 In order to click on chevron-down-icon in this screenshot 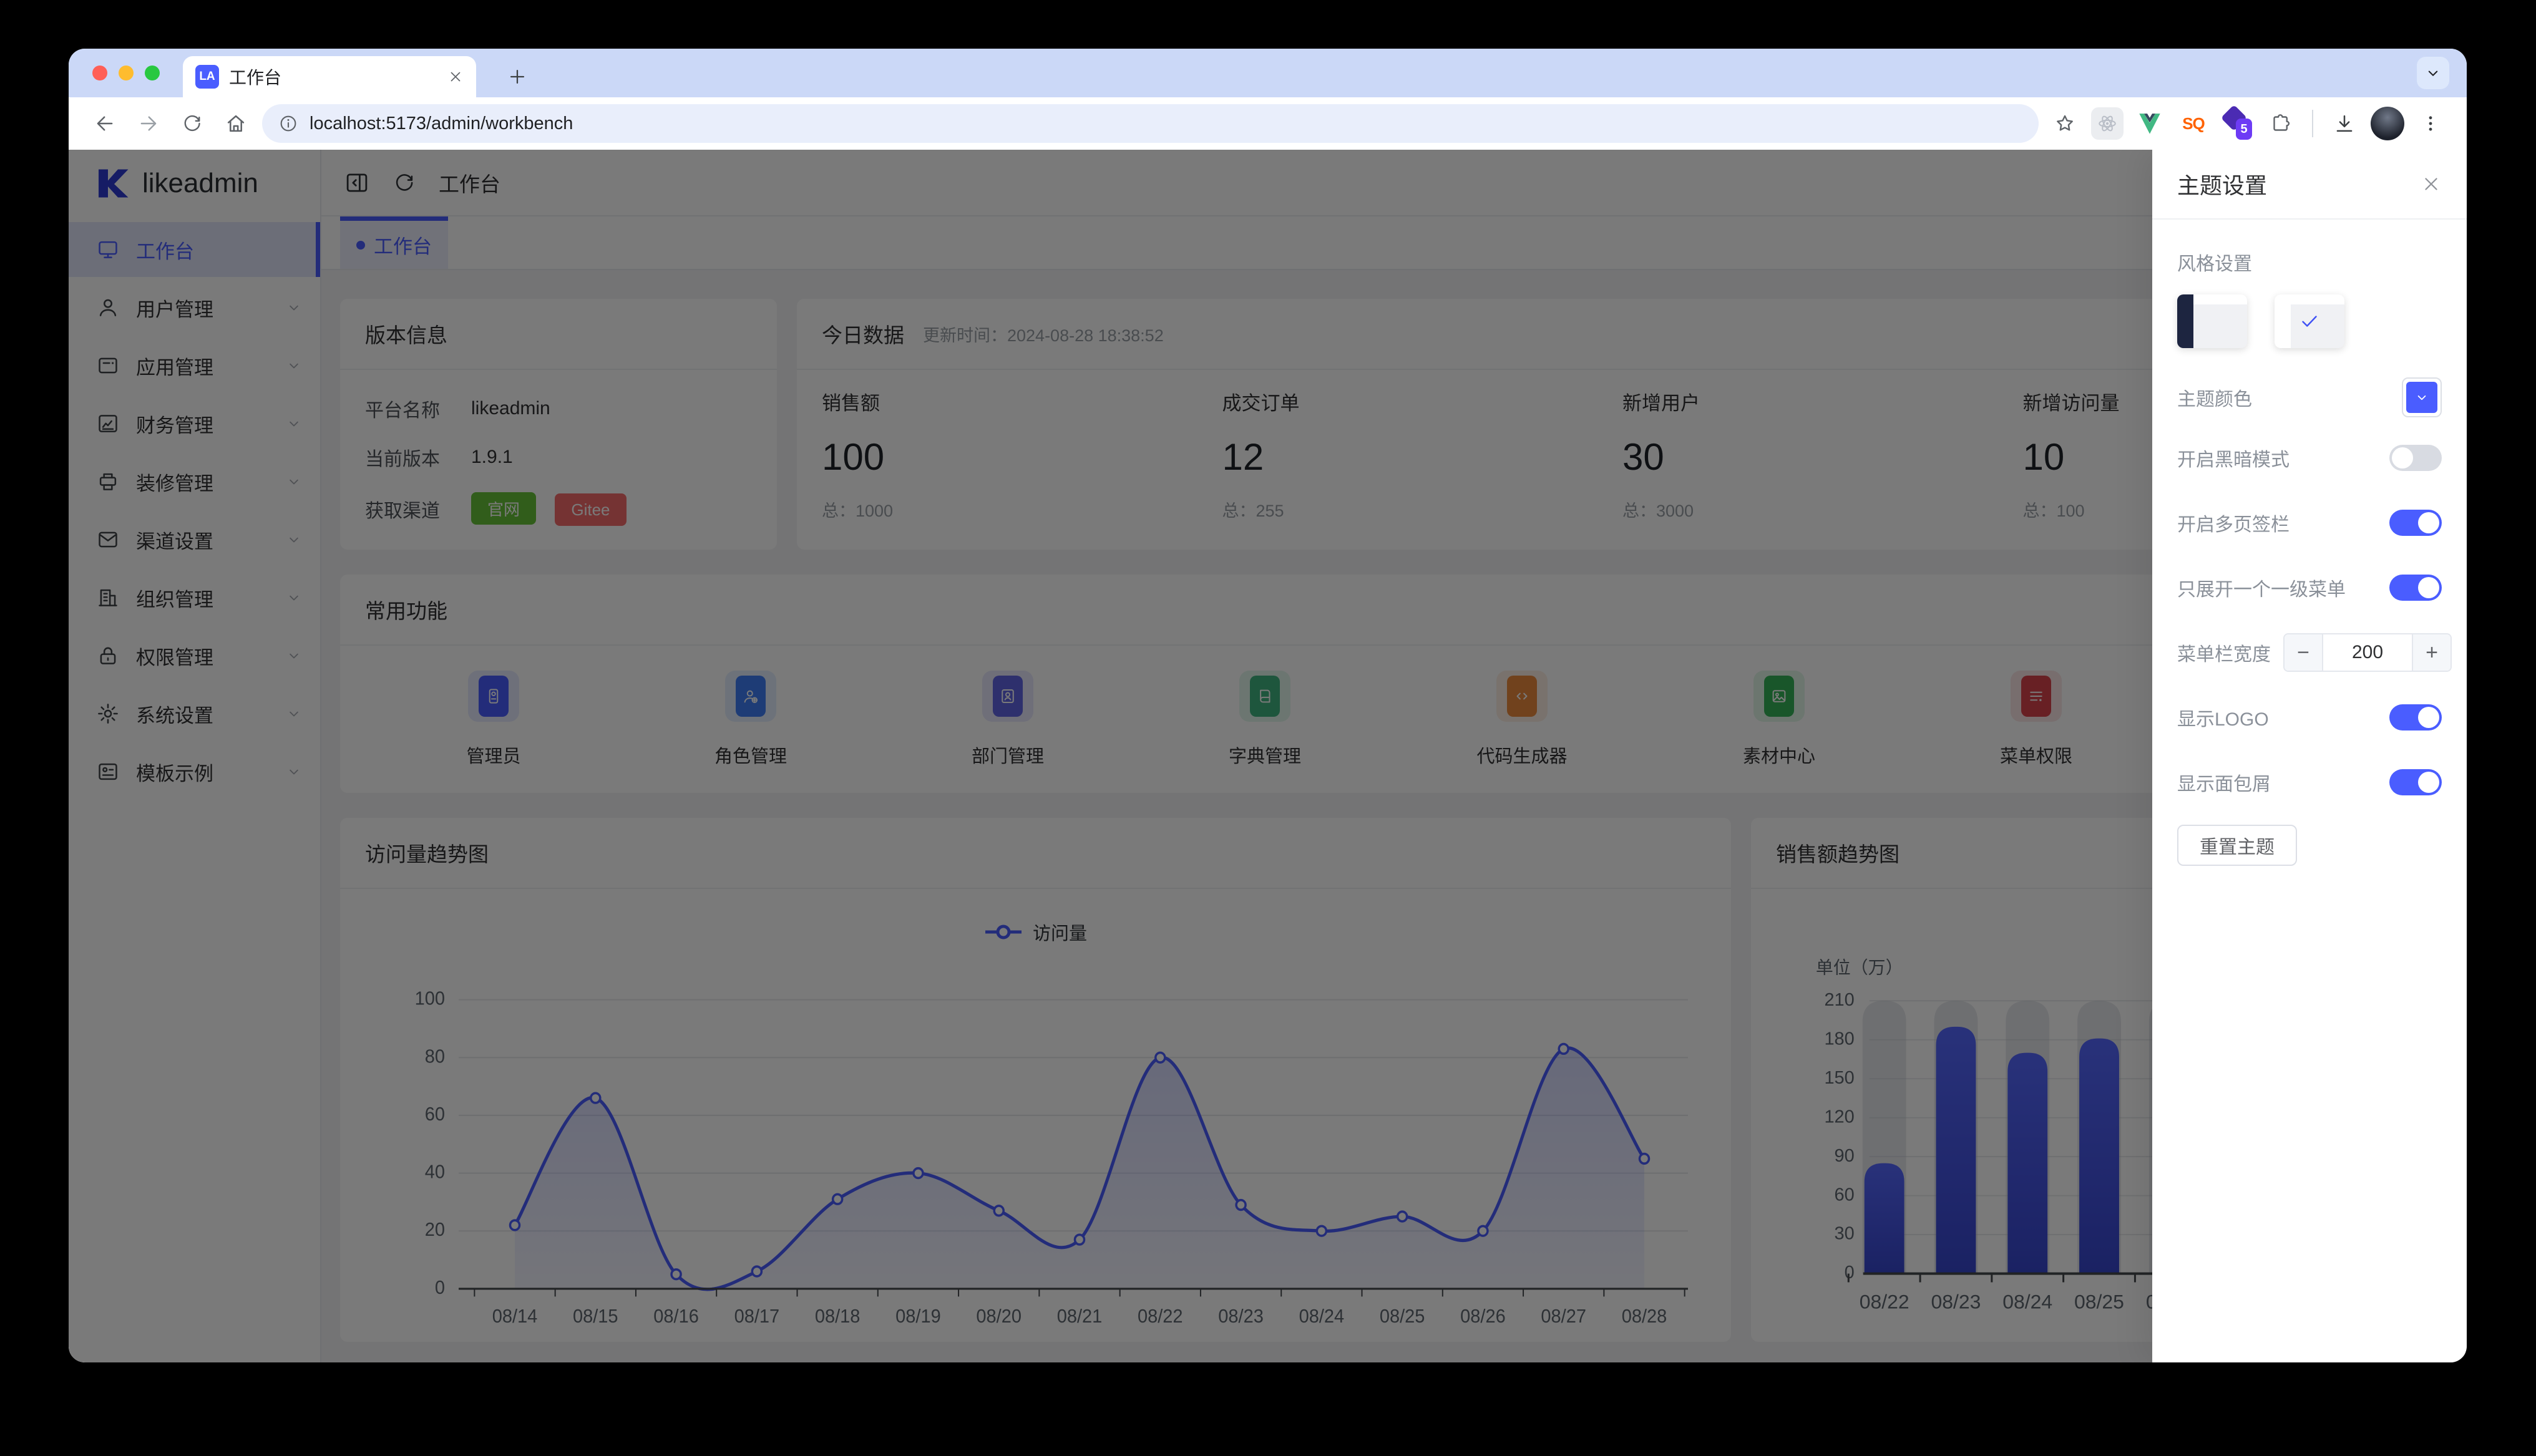, I will do `click(2422, 397)`.